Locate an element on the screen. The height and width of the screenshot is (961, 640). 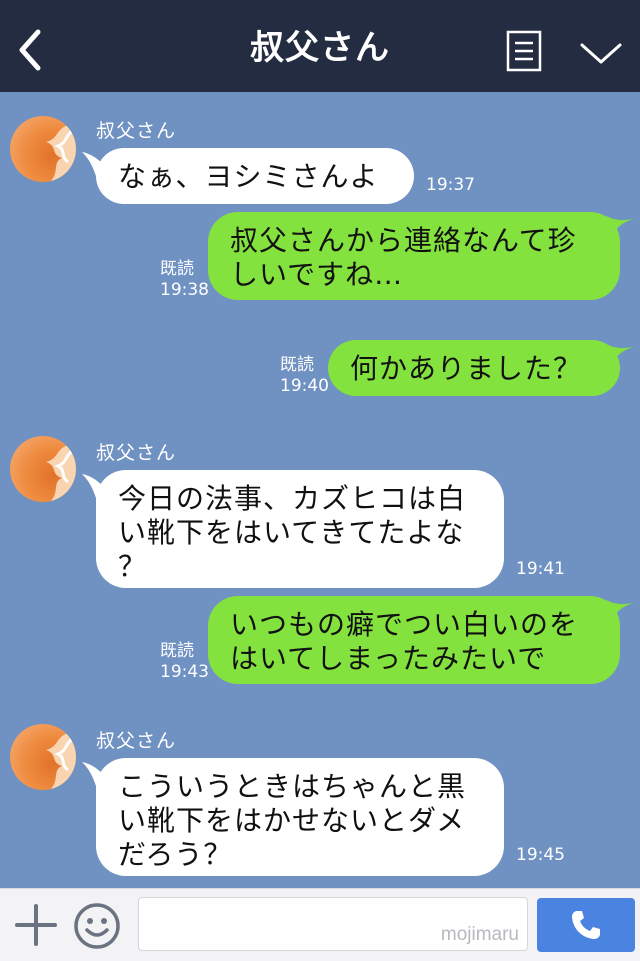
message-time: 19:37 is located at coordinates (450, 185).